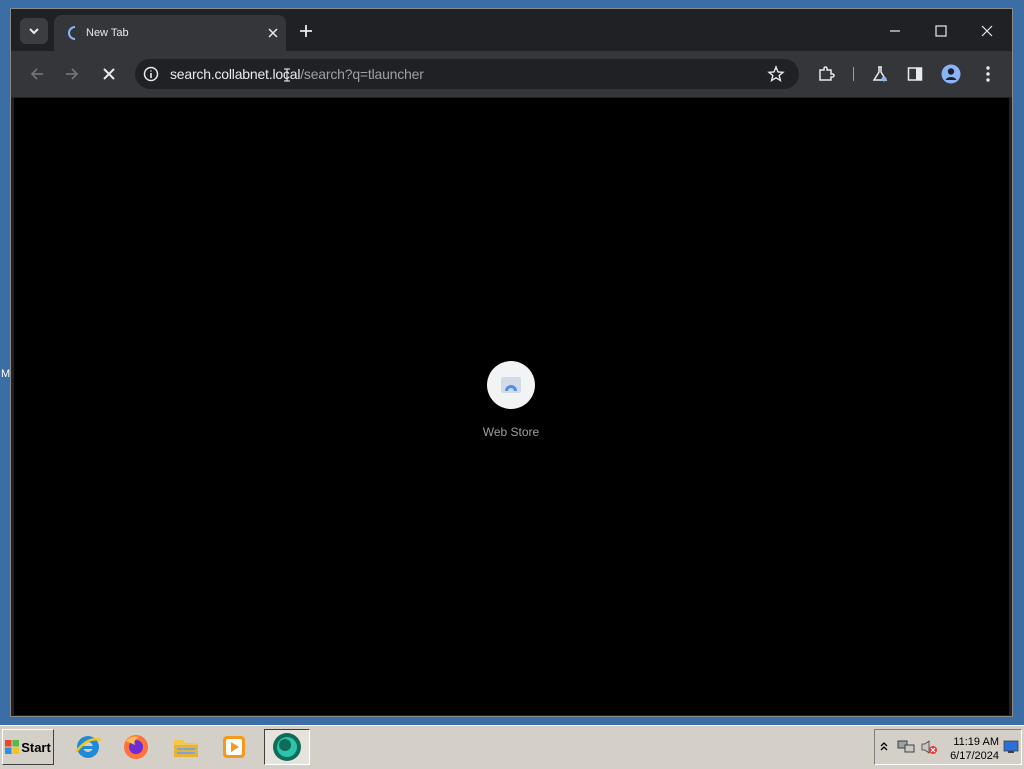 Image resolution: width=1024 pixels, height=769 pixels. I want to click on minimize-button, so click(895, 31).